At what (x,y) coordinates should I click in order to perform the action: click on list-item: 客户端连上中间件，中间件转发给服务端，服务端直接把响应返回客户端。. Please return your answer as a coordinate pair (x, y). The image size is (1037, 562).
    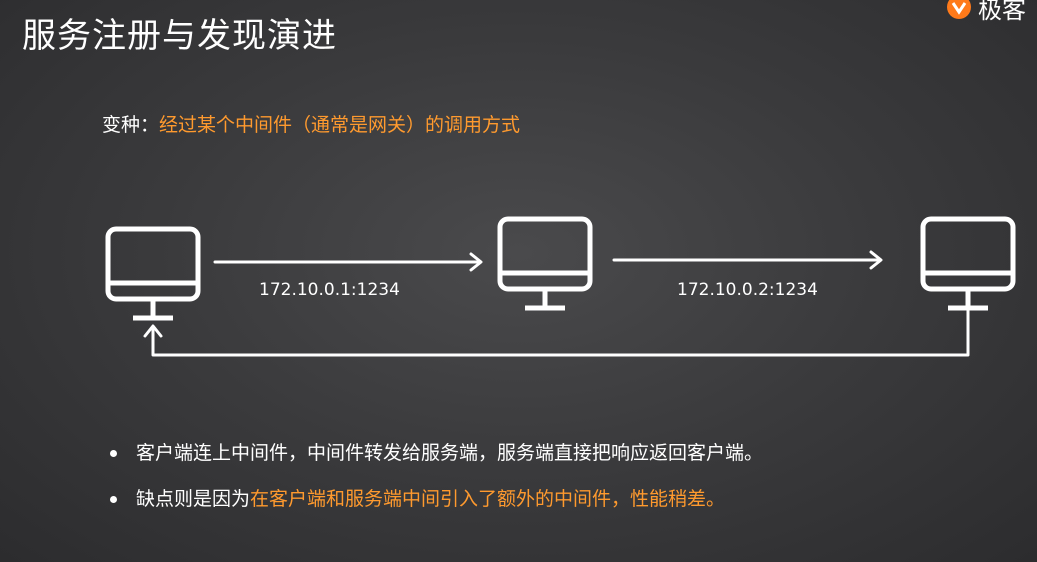
    Looking at the image, I should click on (434, 453).